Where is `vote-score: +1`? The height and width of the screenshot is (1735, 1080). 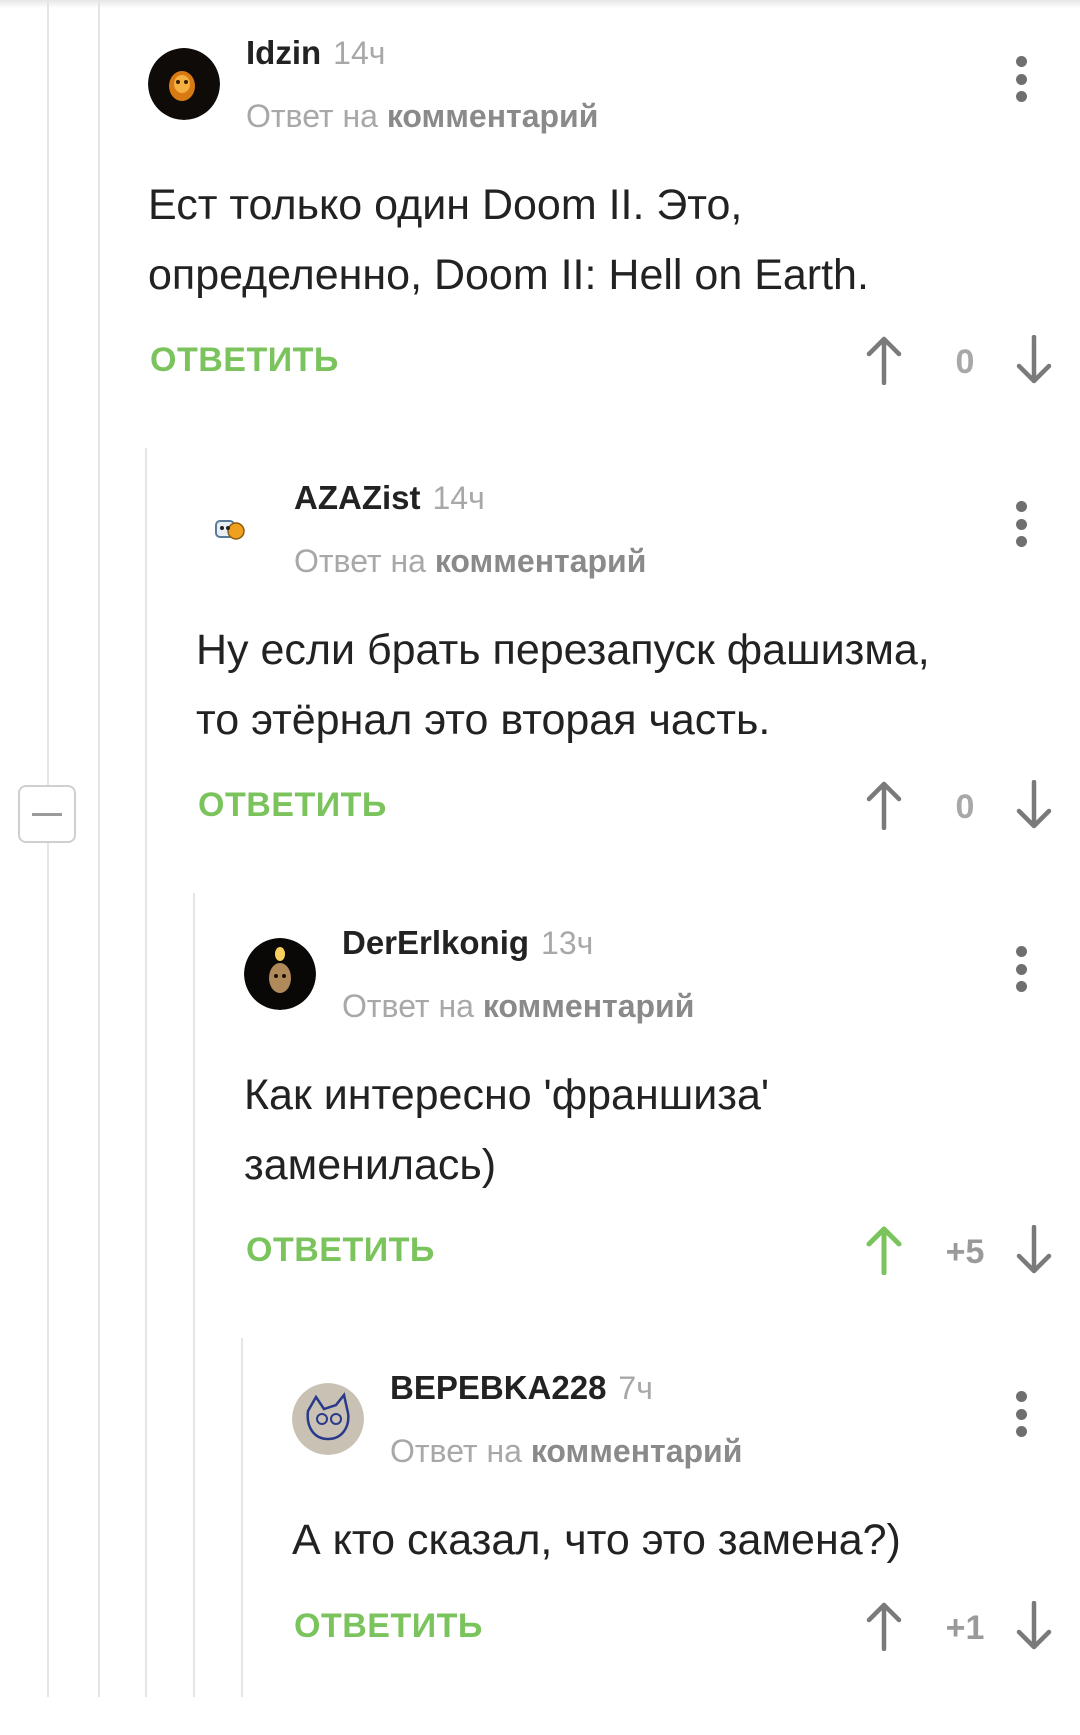 vote-score: +1 is located at coordinates (965, 1628).